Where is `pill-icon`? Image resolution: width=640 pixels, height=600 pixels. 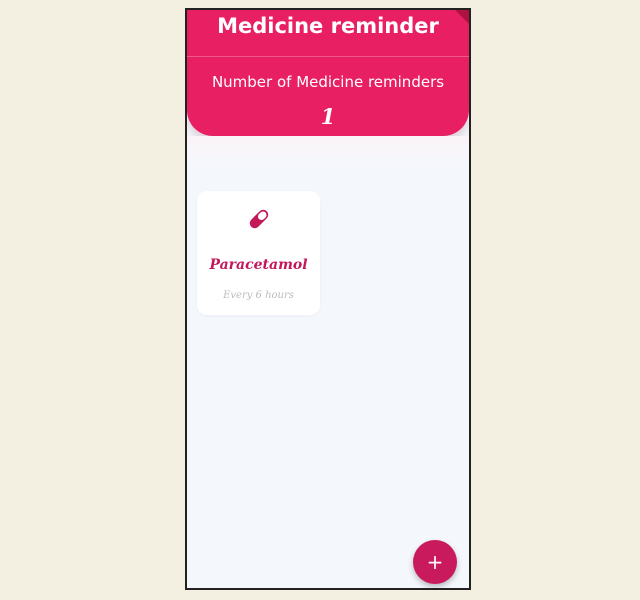
pill-icon is located at coordinates (259, 219).